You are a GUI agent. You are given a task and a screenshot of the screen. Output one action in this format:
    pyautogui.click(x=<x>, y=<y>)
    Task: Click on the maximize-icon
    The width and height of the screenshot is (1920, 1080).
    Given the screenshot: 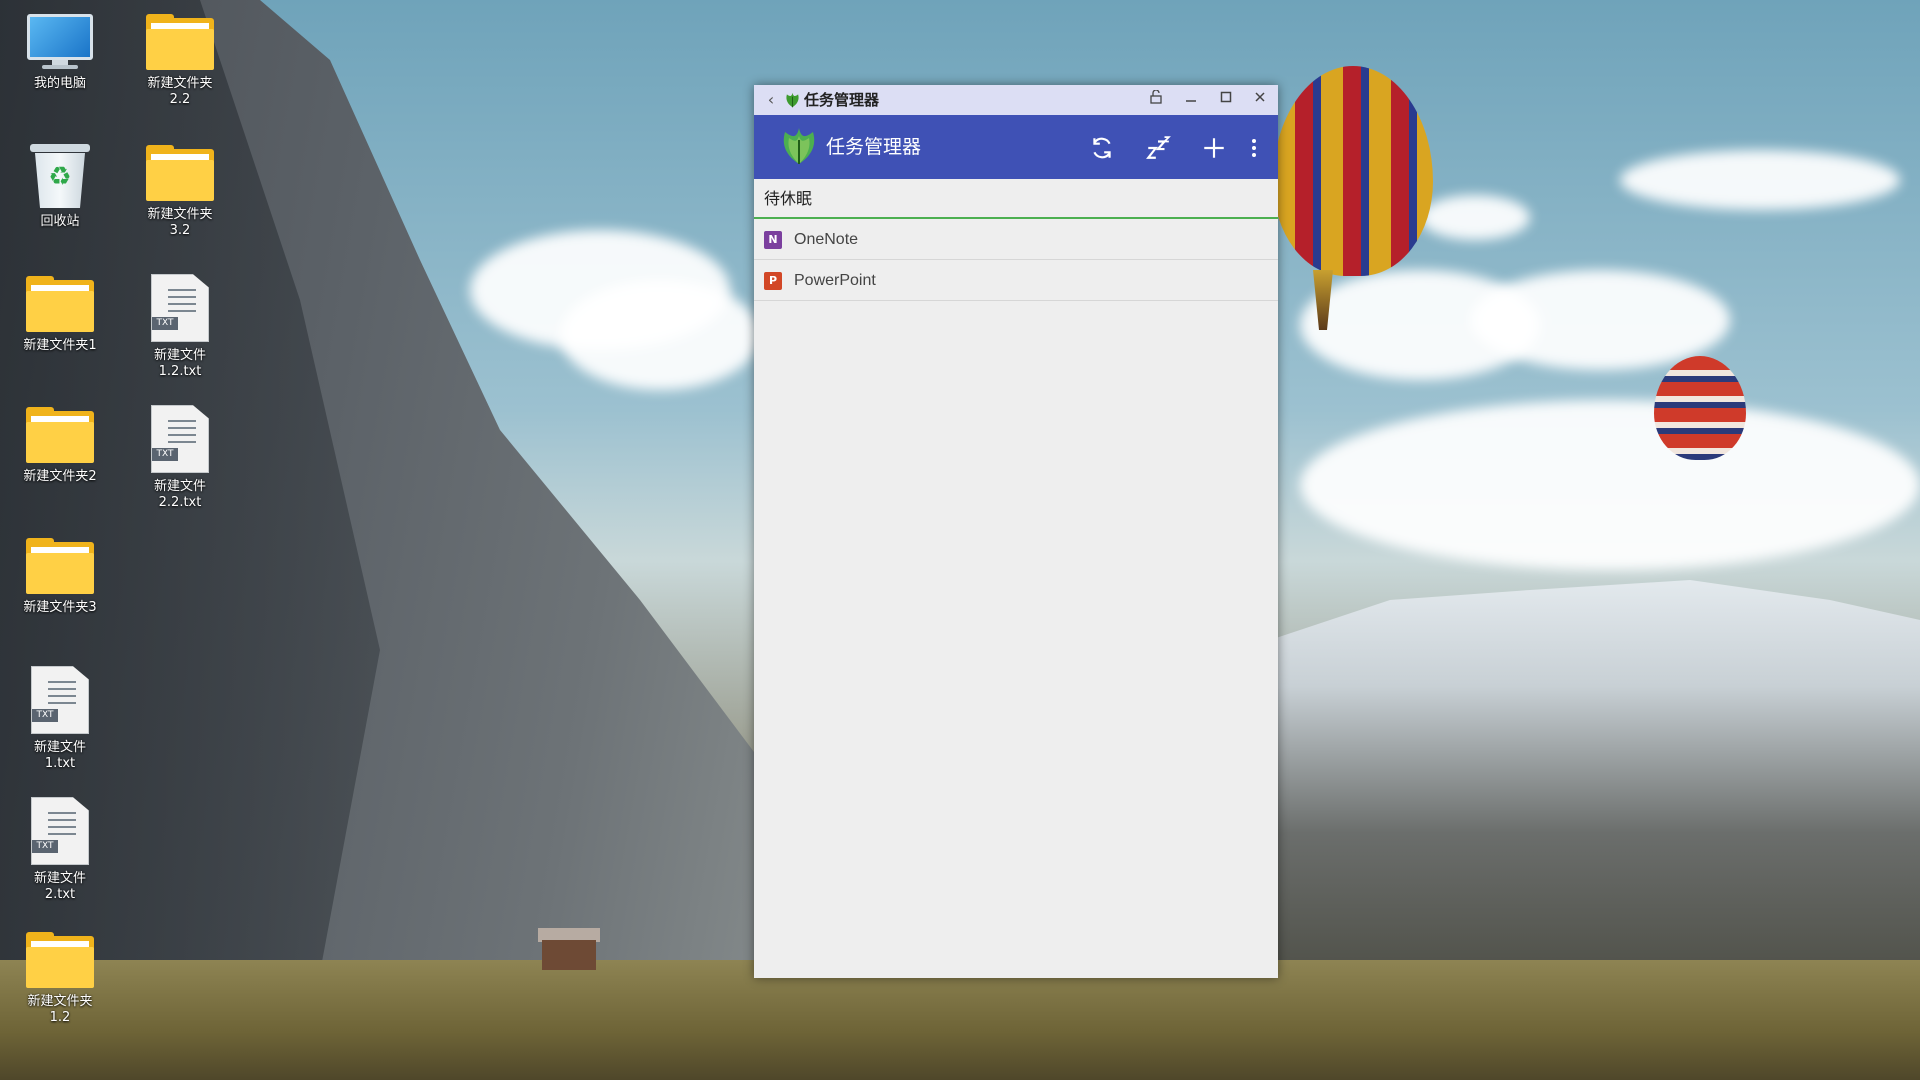 What is the action you would take?
    pyautogui.click(x=1226, y=100)
    